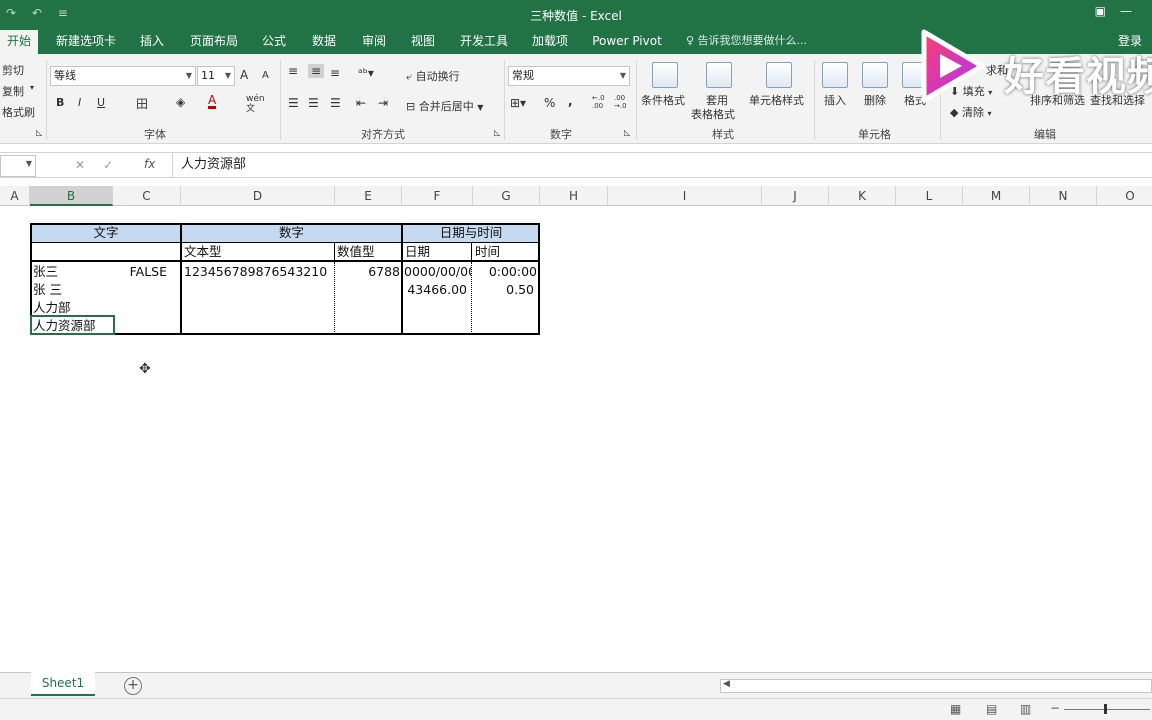 The height and width of the screenshot is (720, 1152). Describe the element at coordinates (293, 71) in the screenshot. I see `align-top-icon: ≡` at that location.